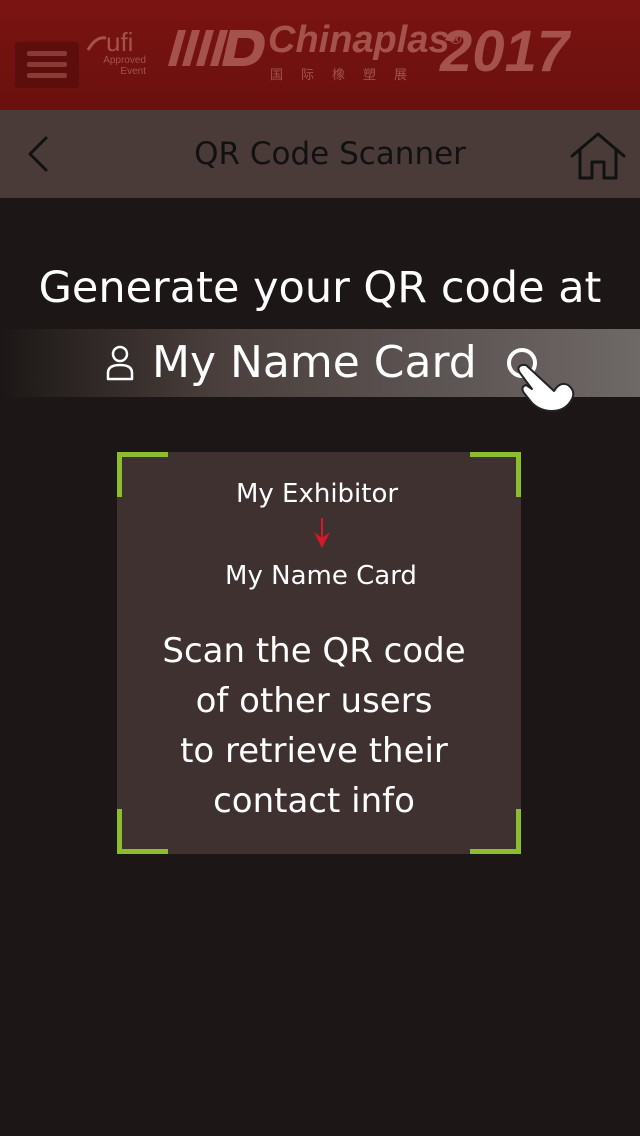 The image size is (640, 1136). Describe the element at coordinates (38, 154) in the screenshot. I see `chevron-left-icon` at that location.